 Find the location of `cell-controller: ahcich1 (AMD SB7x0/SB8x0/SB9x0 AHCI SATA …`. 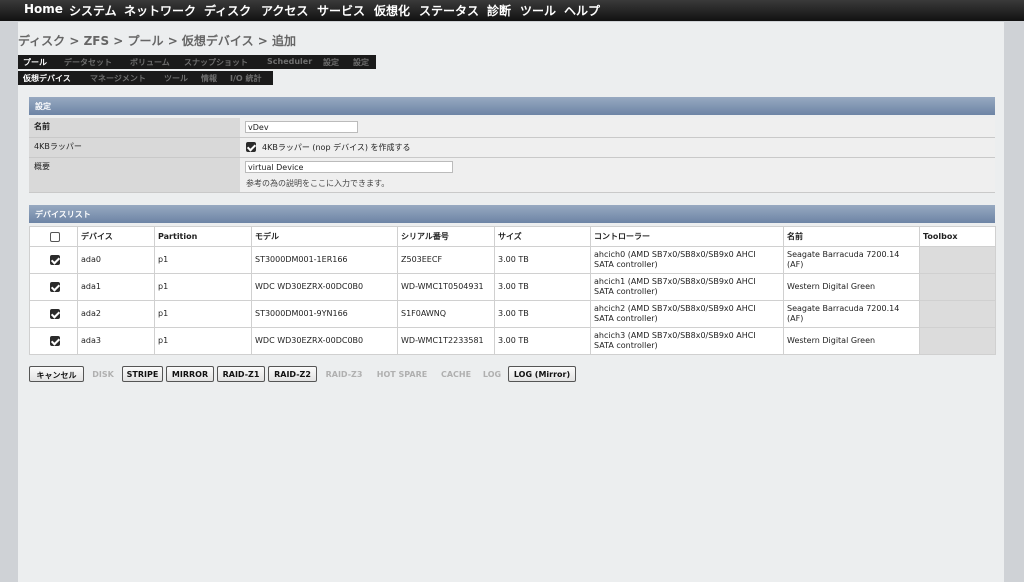

cell-controller: ahcich1 (AMD SB7x0/SB8x0/SB9x0 AHCI SATA … is located at coordinates (687, 287).